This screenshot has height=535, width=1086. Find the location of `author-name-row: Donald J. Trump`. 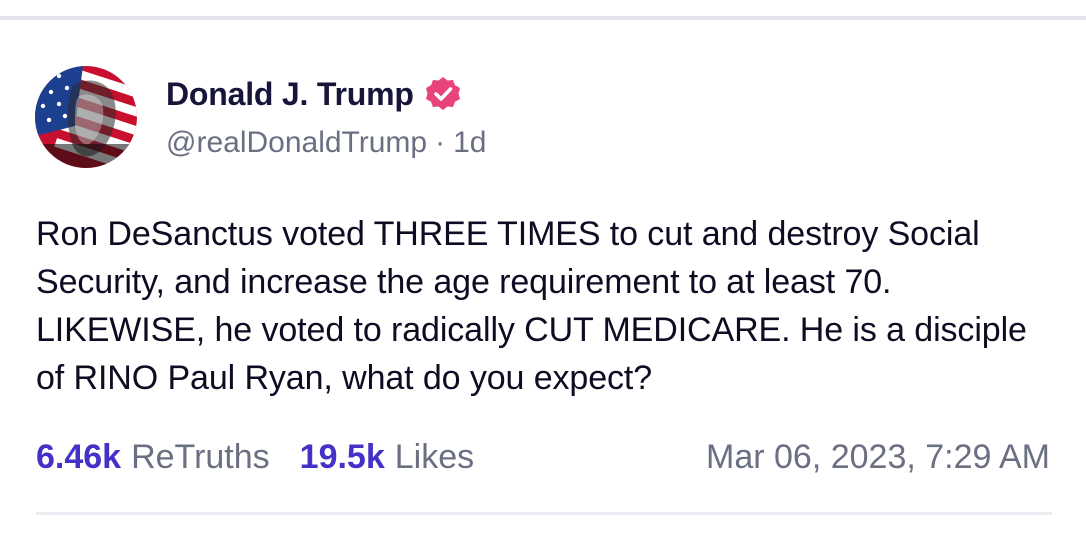

author-name-row: Donald J. Trump is located at coordinates (314, 94).